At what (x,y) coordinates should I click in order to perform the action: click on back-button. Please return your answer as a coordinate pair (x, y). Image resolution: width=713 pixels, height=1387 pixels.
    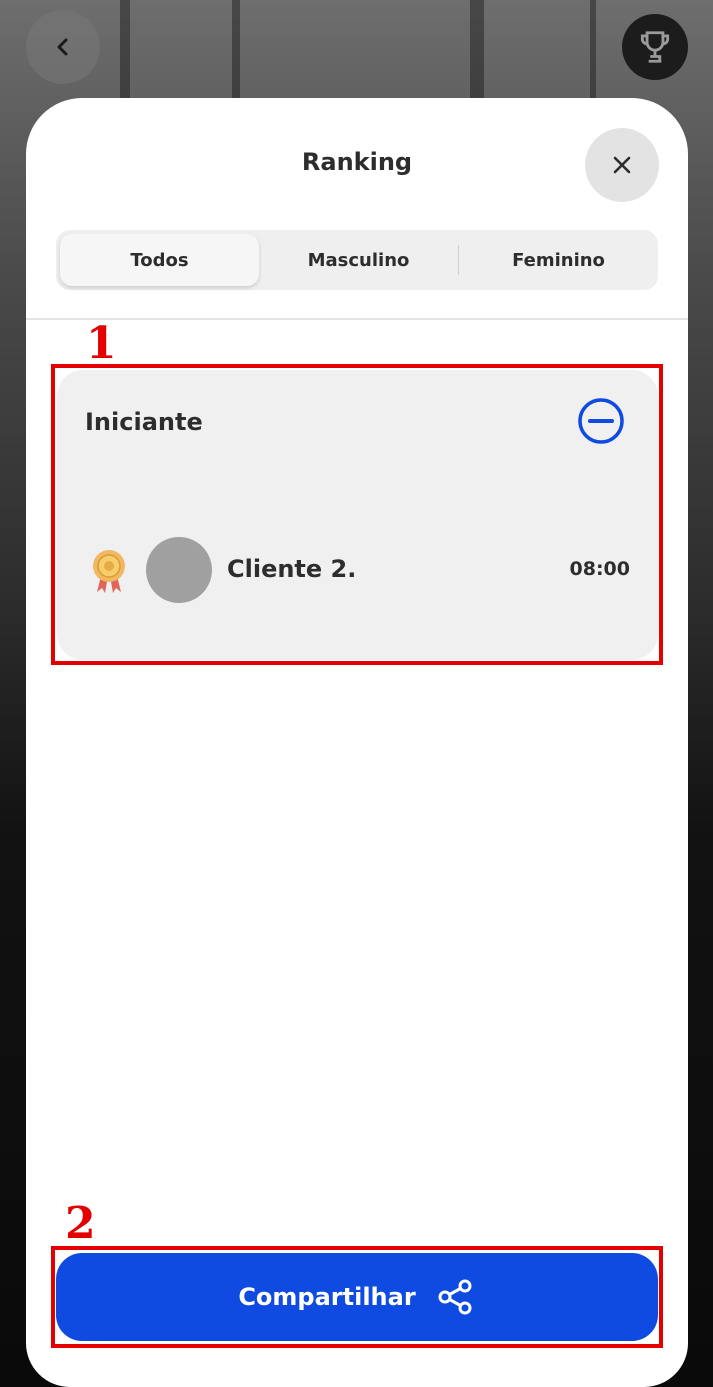
    Looking at the image, I should click on (63, 47).